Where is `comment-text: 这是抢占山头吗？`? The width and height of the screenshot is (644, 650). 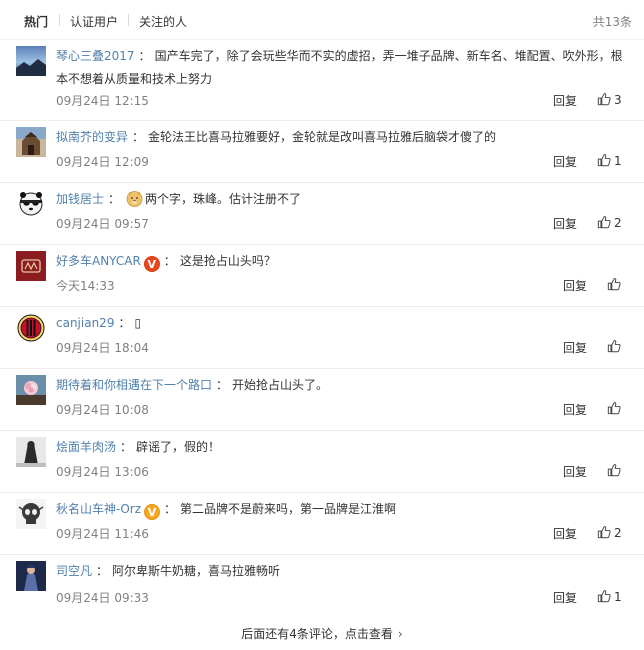 comment-text: 这是抢占山头吗？ is located at coordinates (227, 261).